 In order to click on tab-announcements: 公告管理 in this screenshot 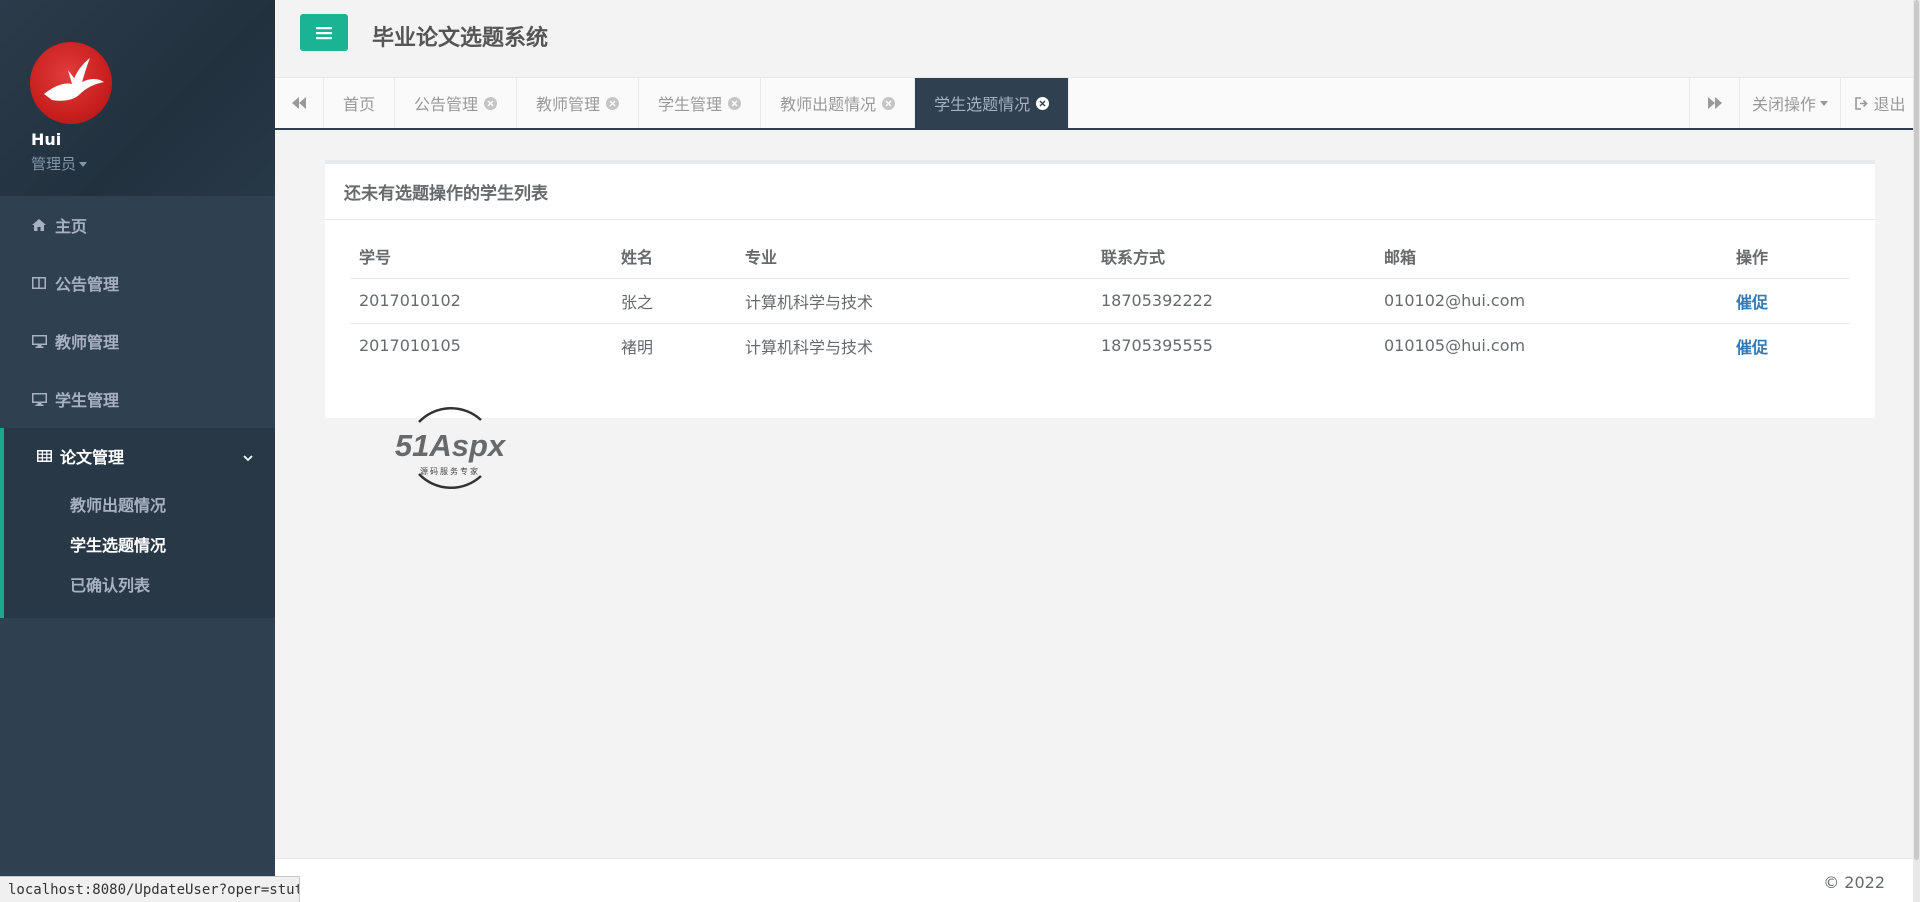, I will do `click(456, 103)`.